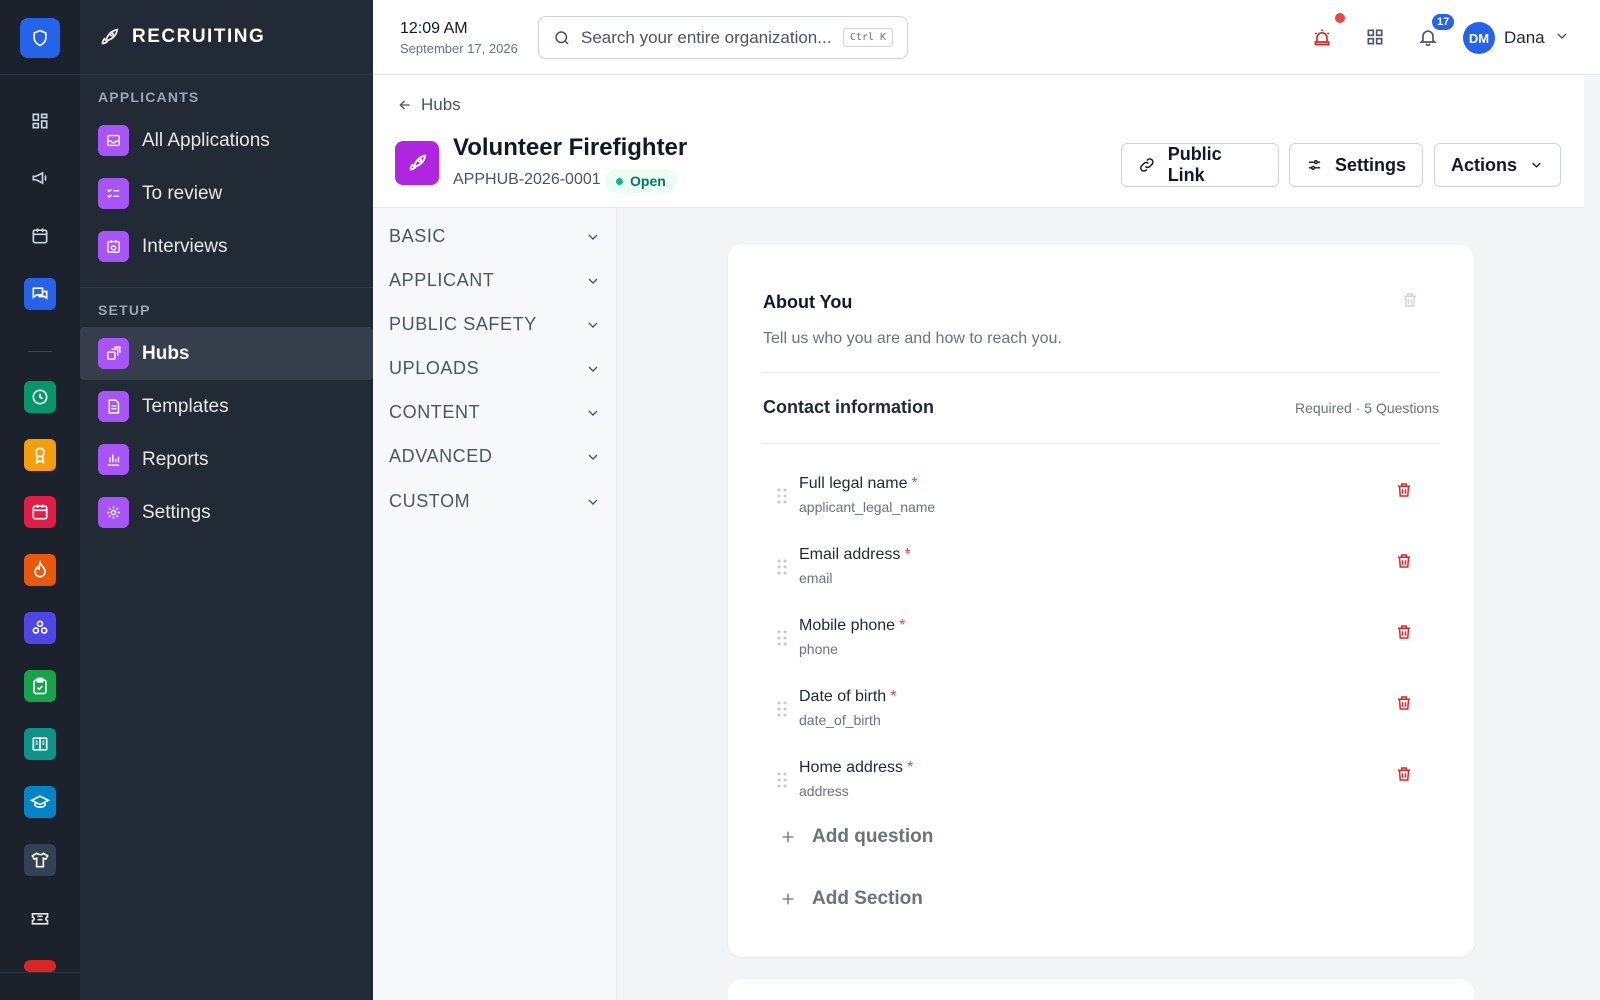 Image resolution: width=1600 pixels, height=1000 pixels. I want to click on question-label: Email address *, so click(855, 555).